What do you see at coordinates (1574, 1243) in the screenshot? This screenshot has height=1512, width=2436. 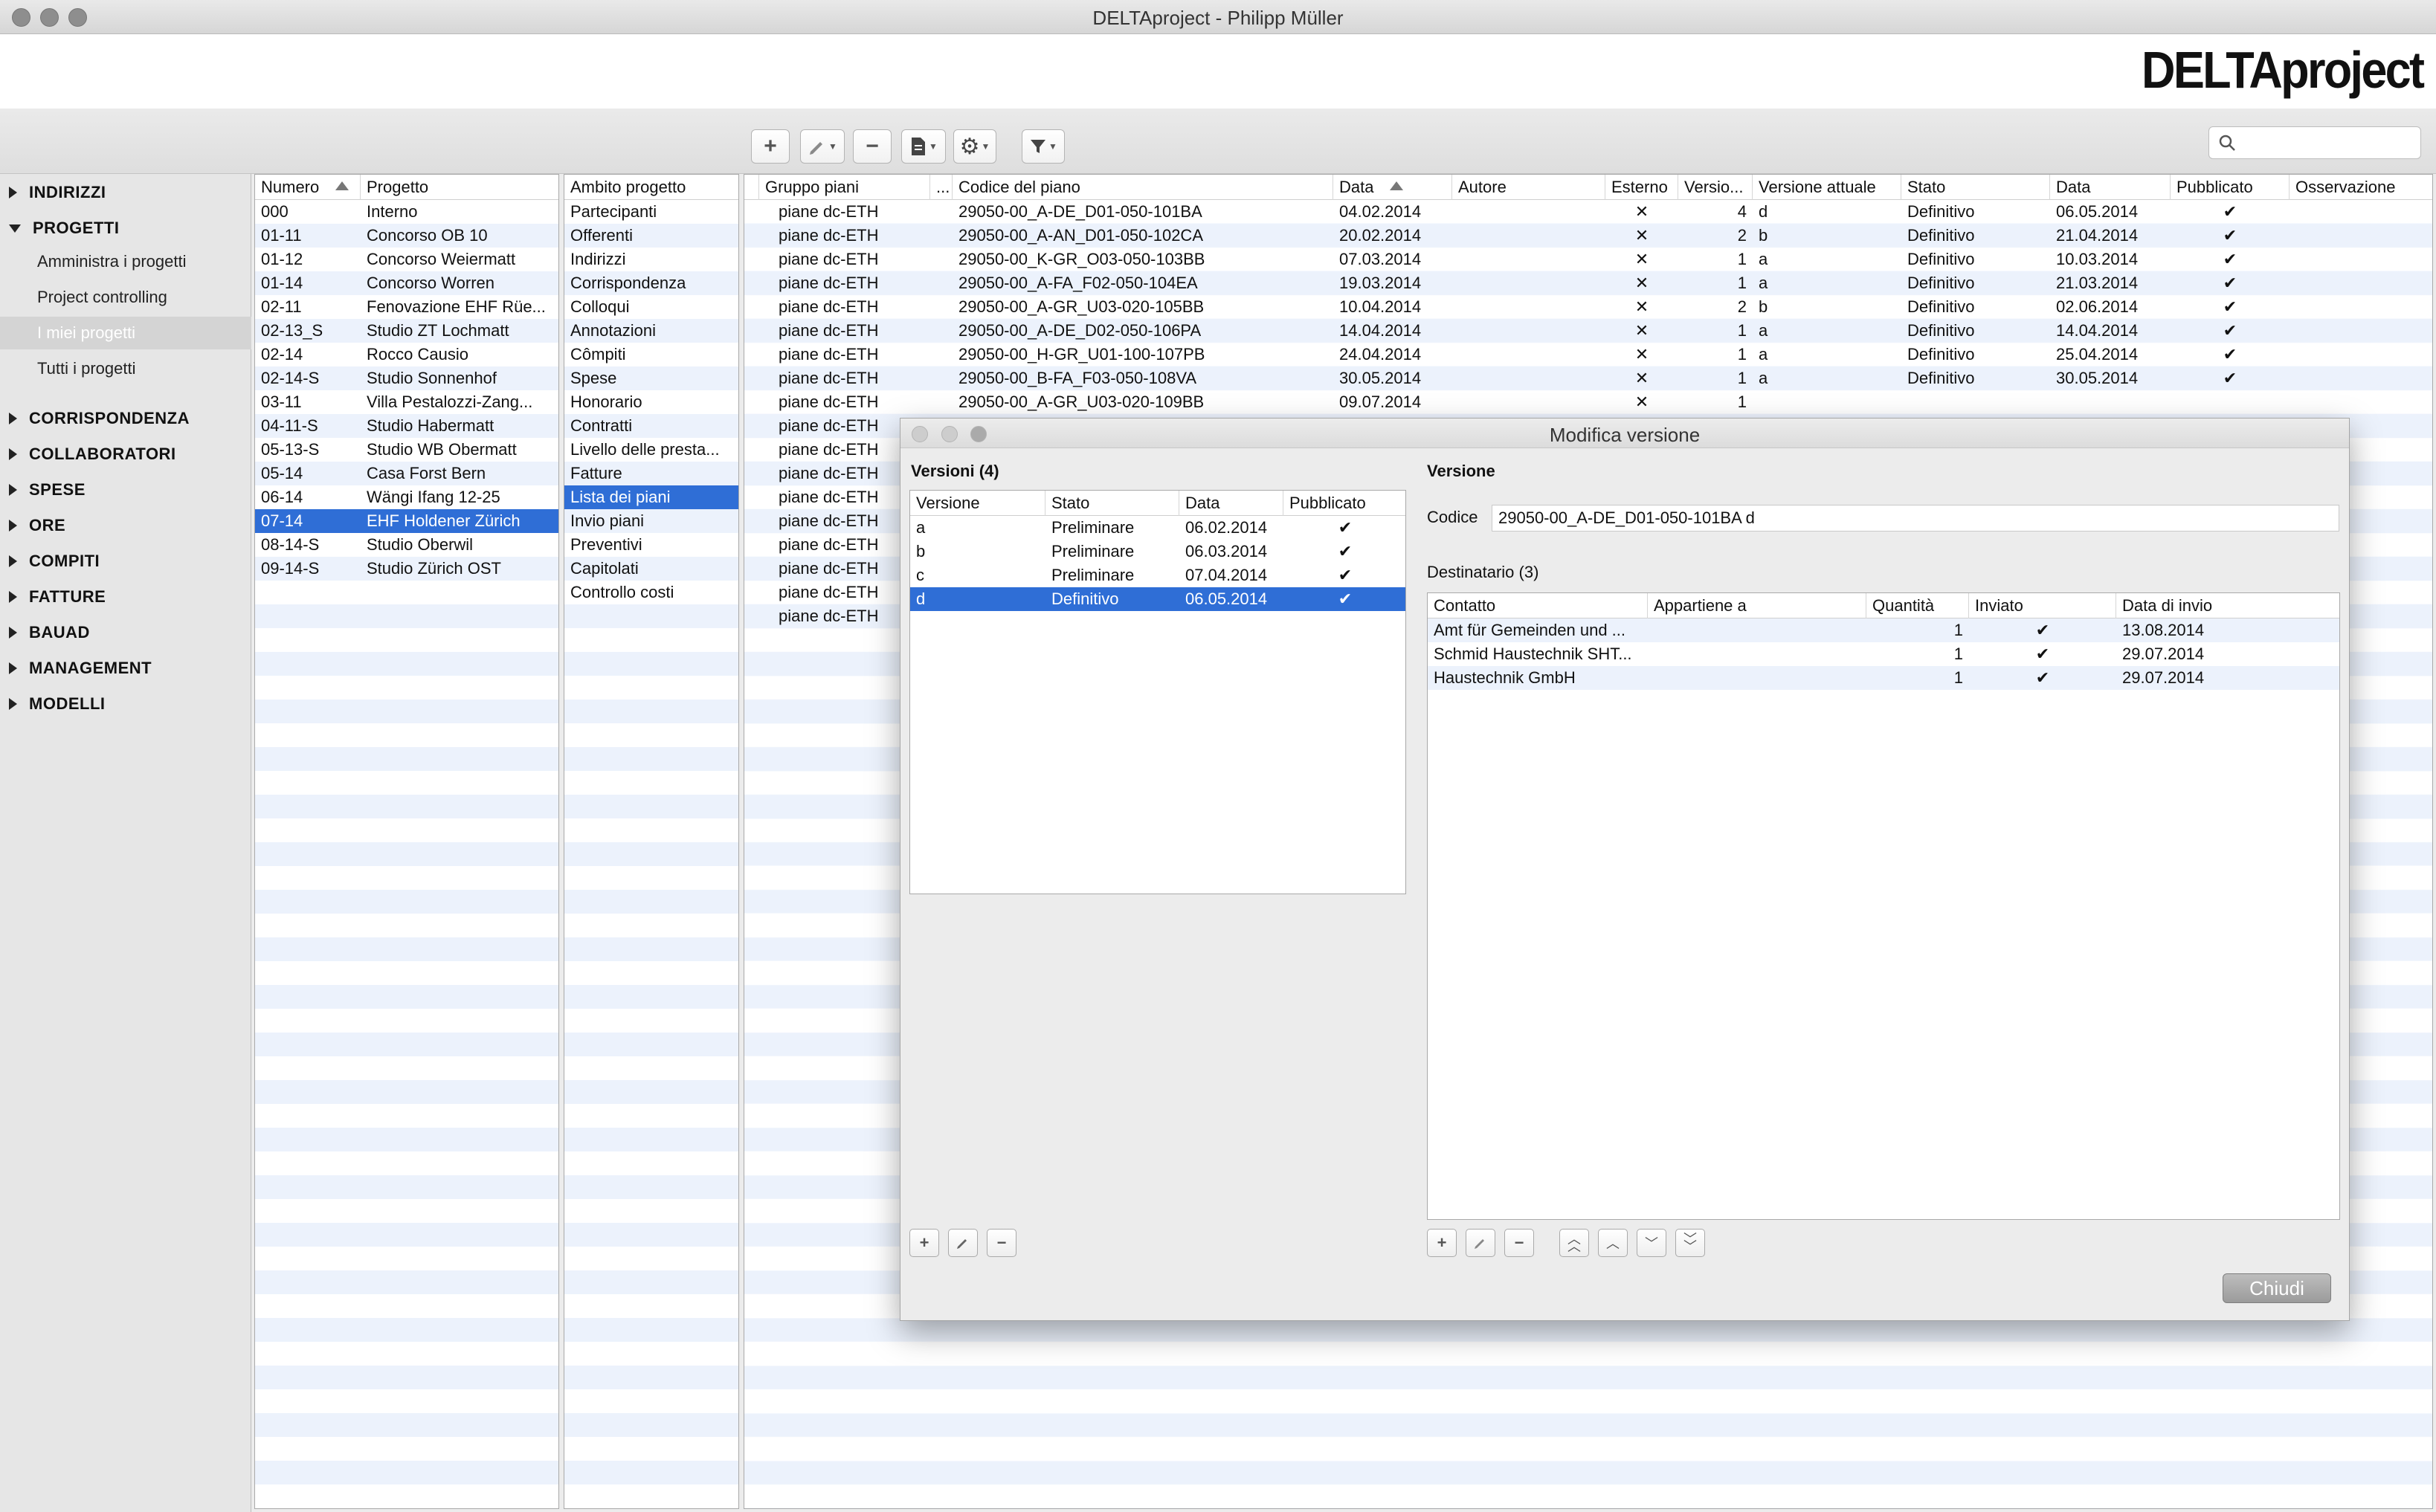 I see `move-to-top-button: ︿ ︿` at bounding box center [1574, 1243].